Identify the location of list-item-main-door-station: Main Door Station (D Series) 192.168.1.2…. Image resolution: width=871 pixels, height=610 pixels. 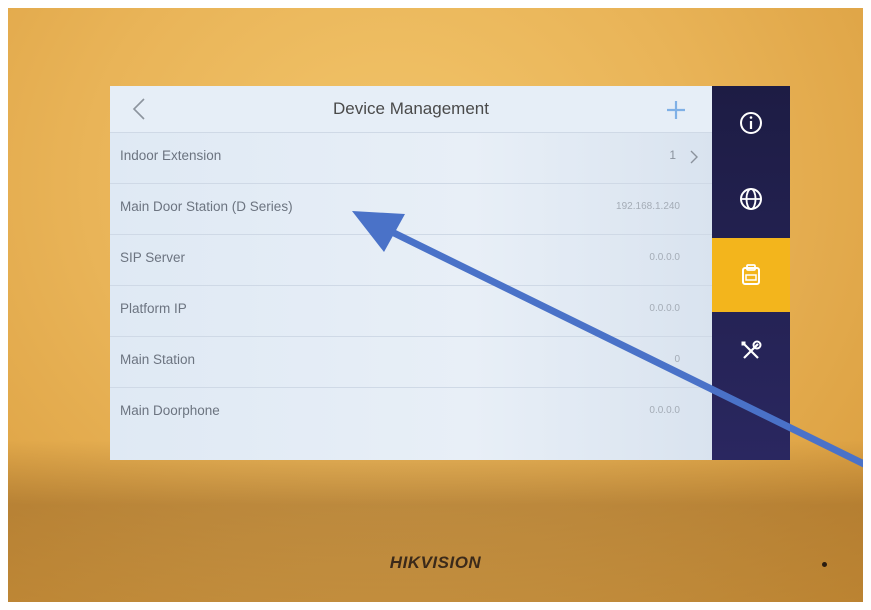
(411, 208).